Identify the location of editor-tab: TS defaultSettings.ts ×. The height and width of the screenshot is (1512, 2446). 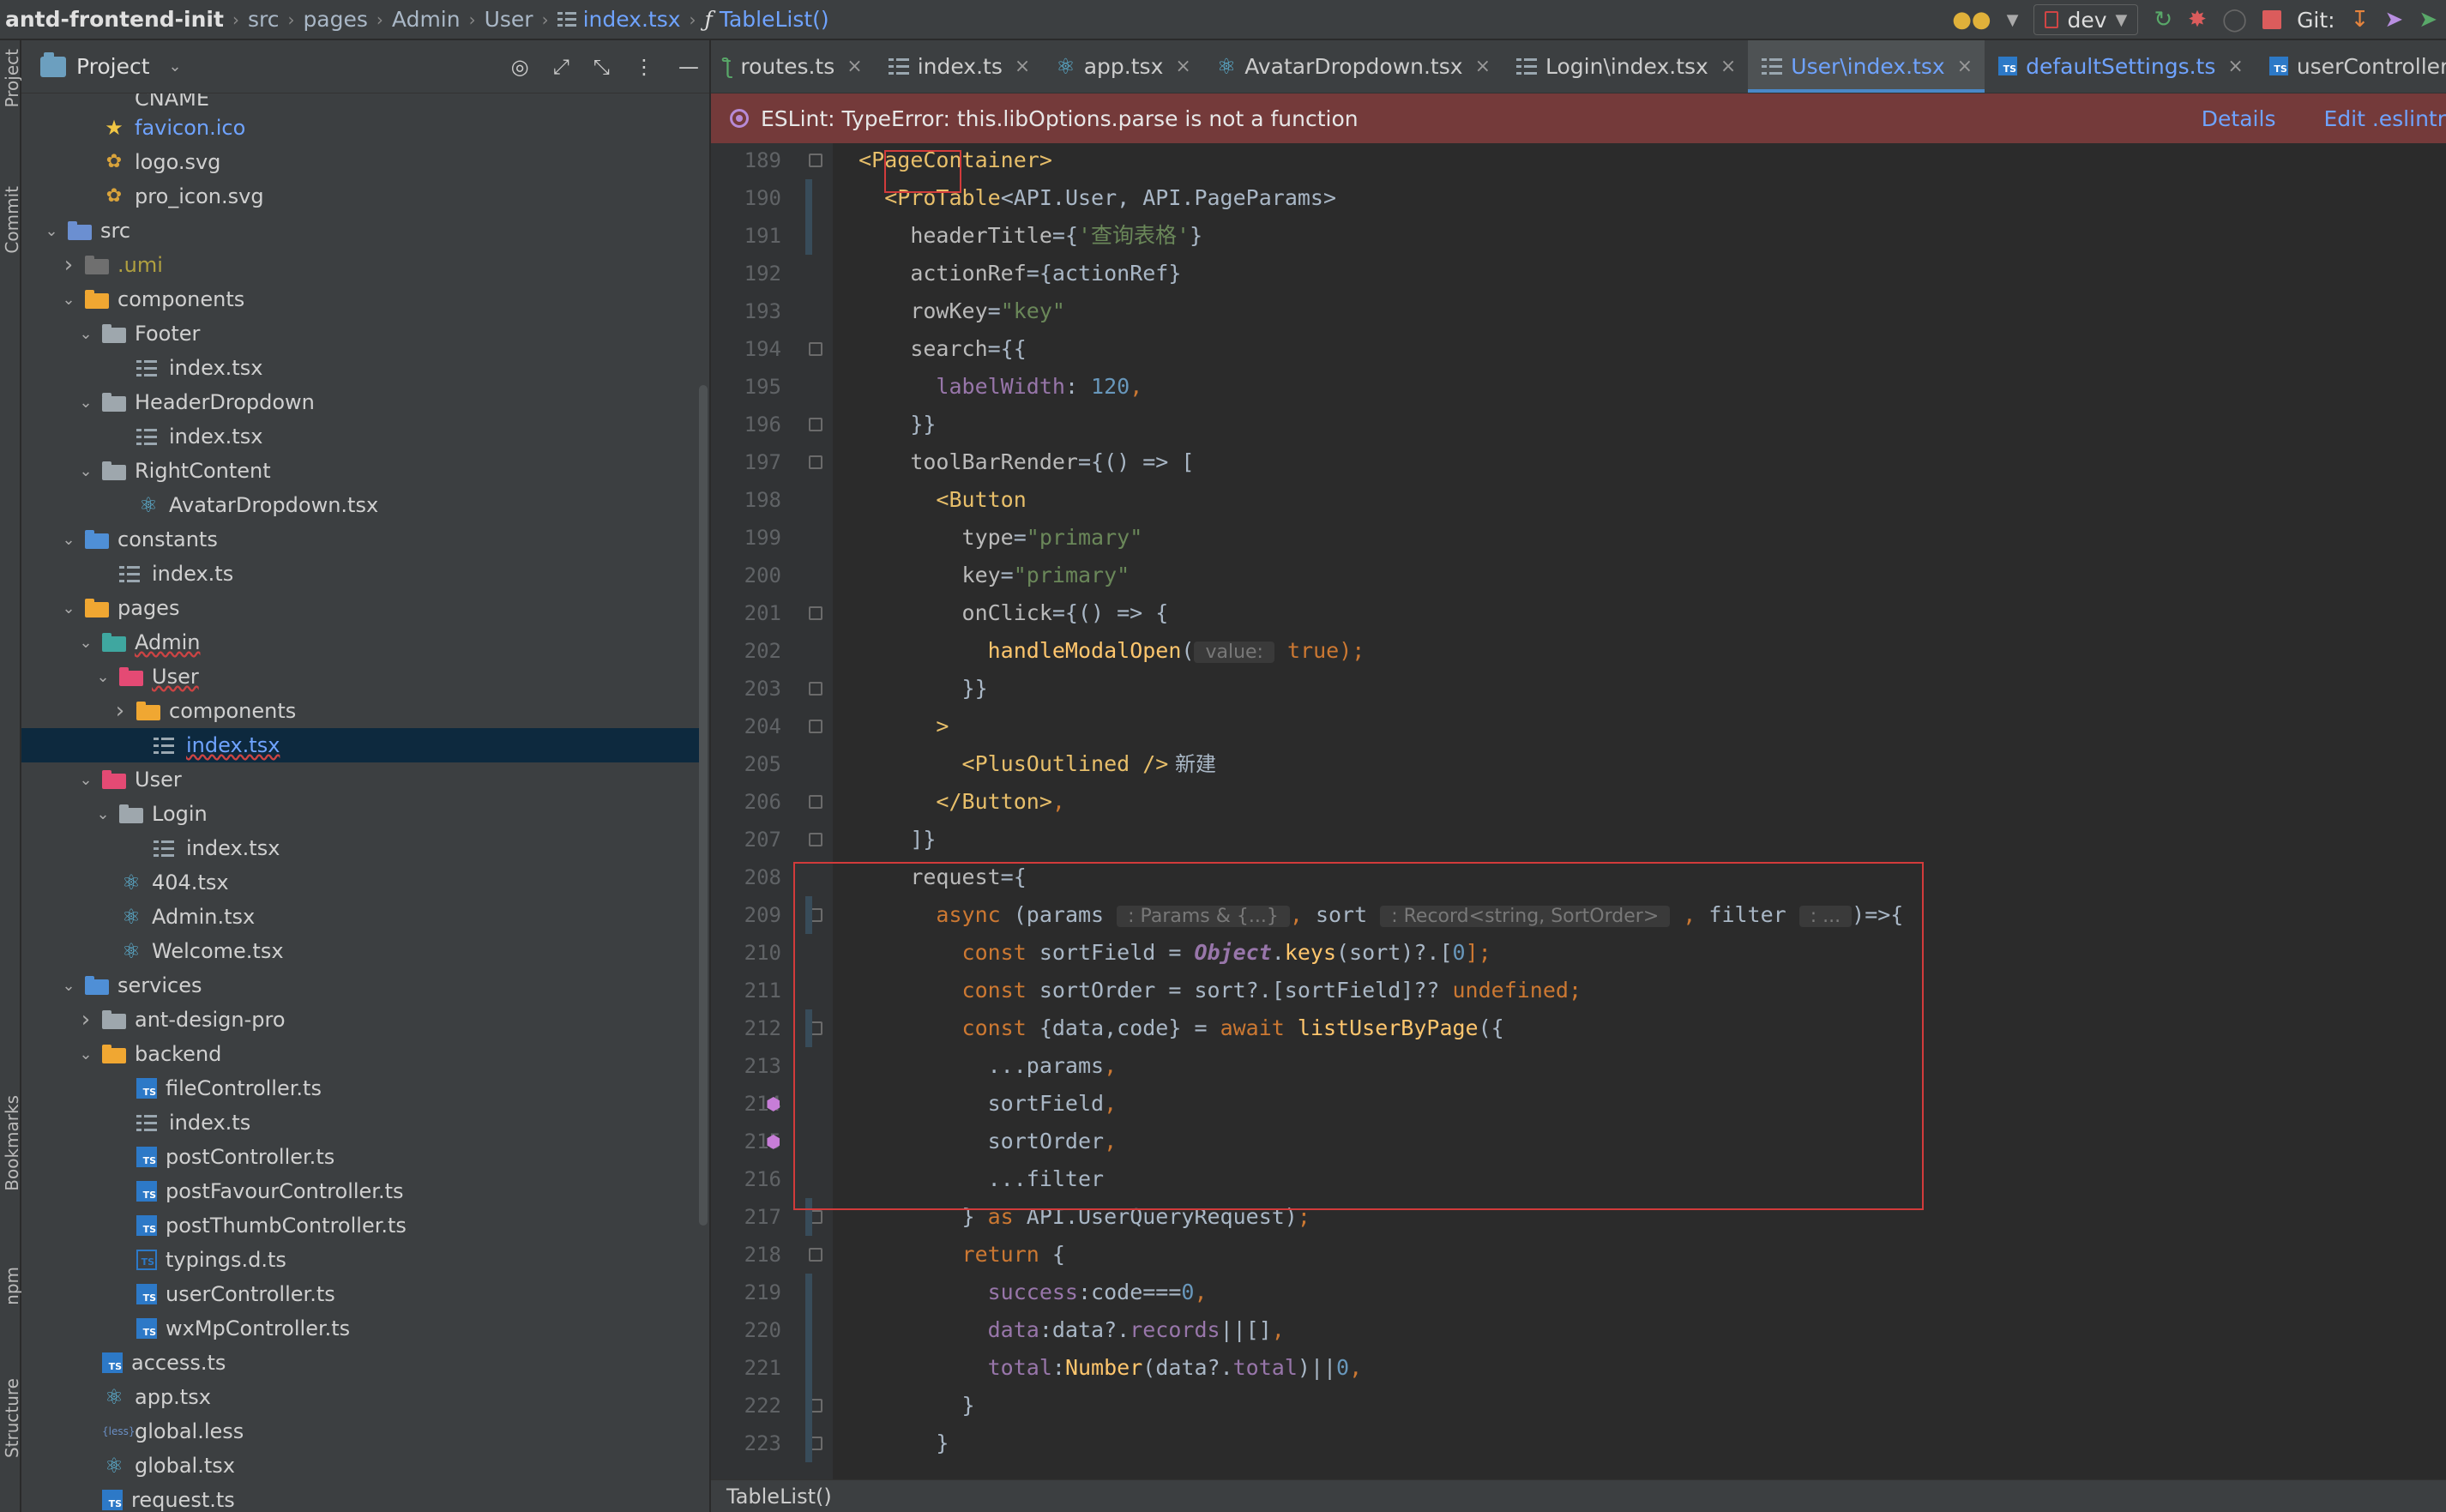
(2120, 66).